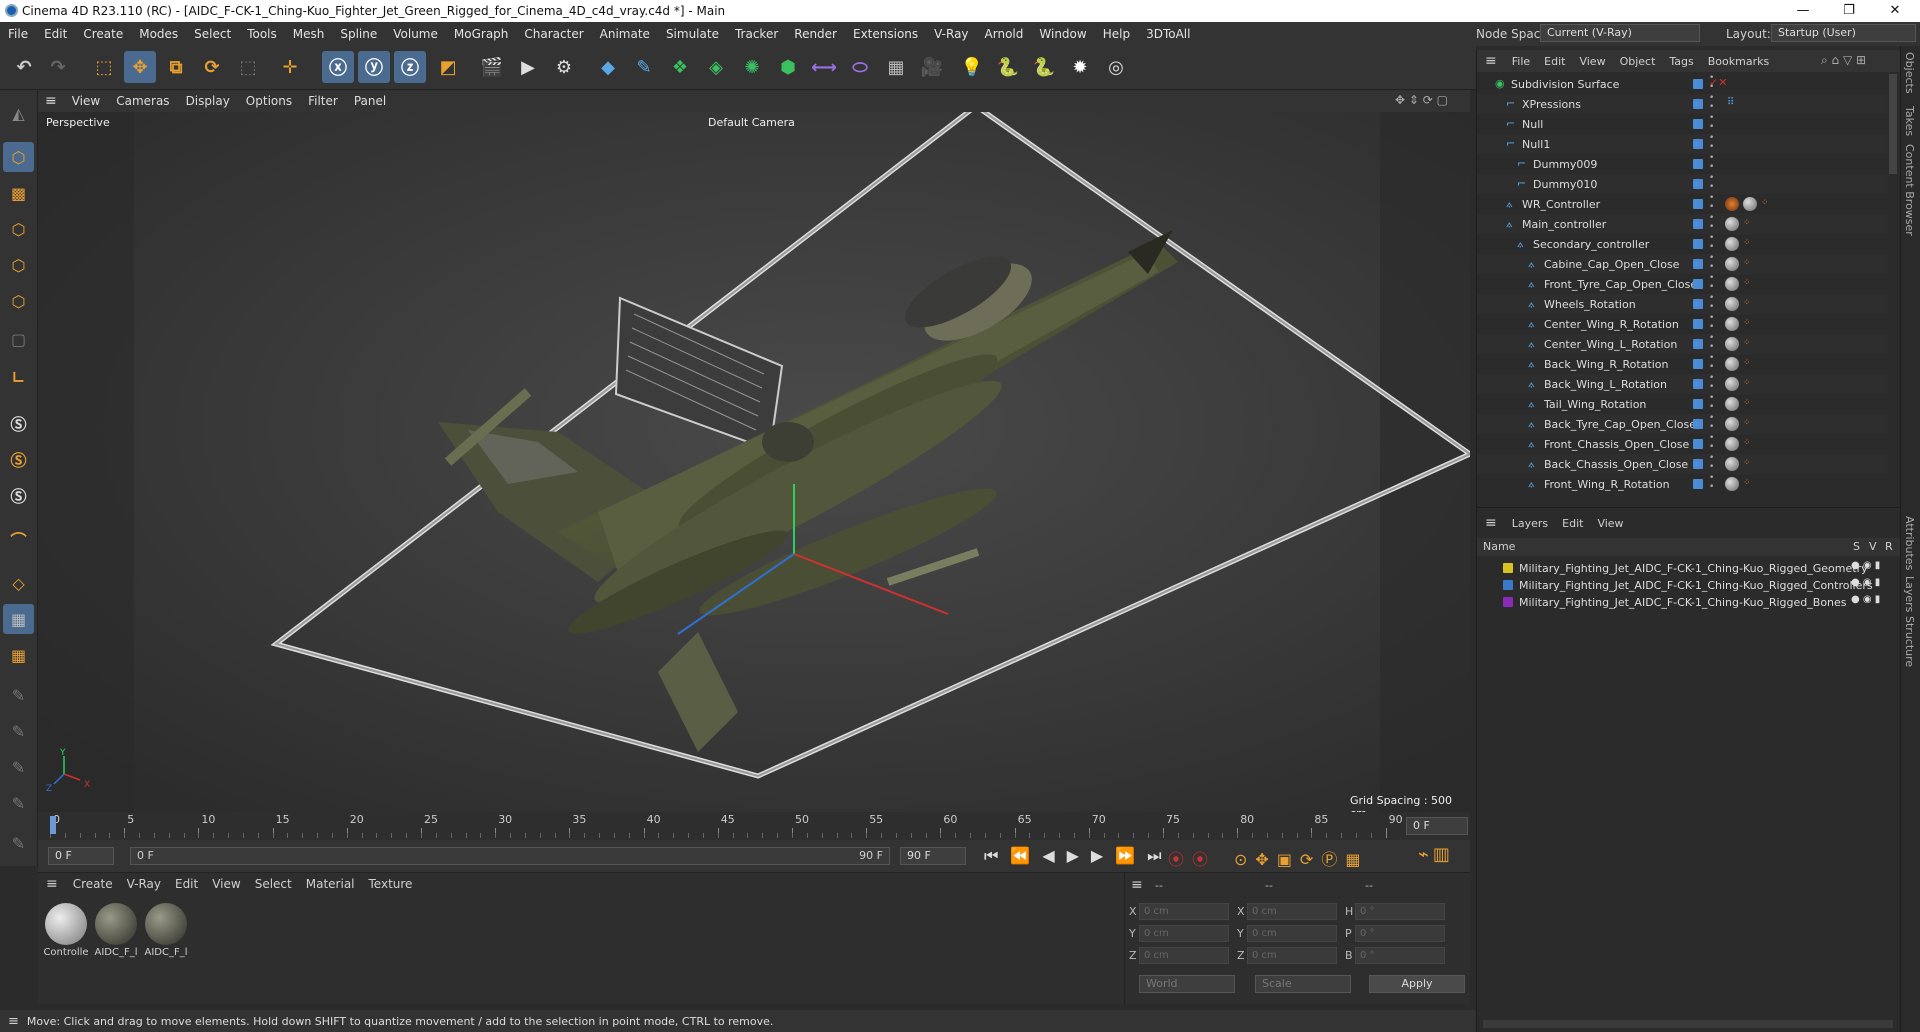 The height and width of the screenshot is (1032, 1920). I want to click on axis-mode-icon: ∟, so click(18, 377).